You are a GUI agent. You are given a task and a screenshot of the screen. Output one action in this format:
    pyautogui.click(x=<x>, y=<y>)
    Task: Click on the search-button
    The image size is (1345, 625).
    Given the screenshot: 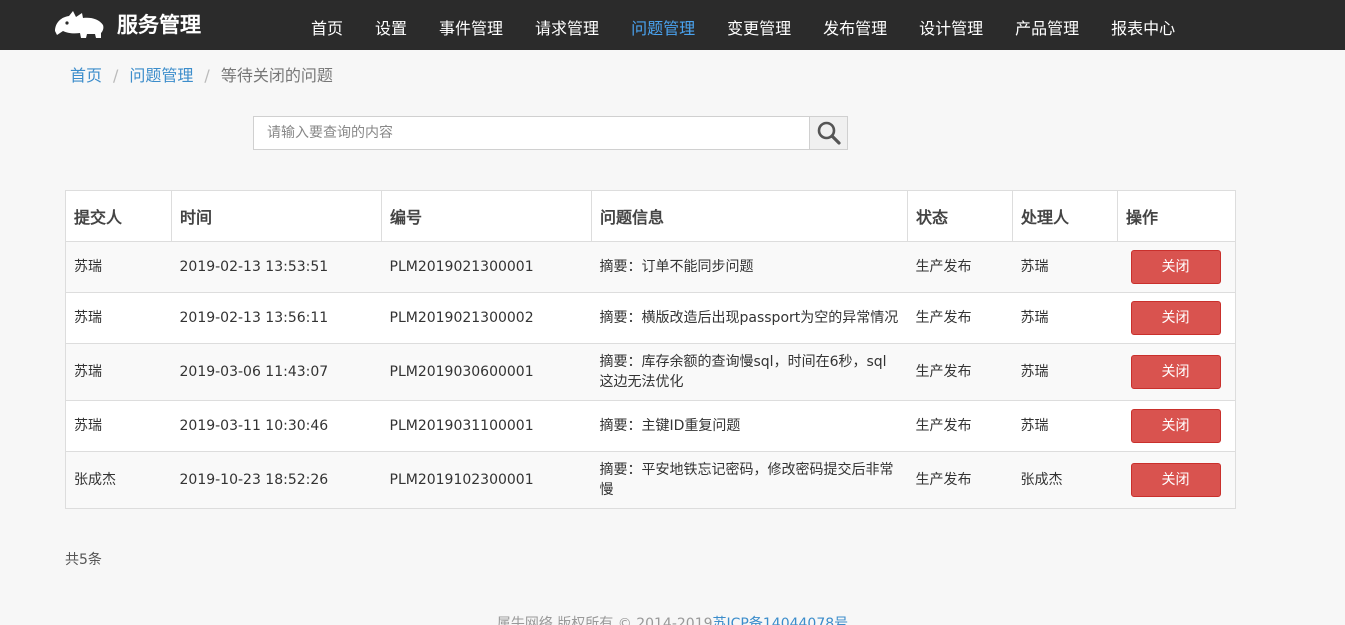 What is the action you would take?
    pyautogui.click(x=828, y=133)
    